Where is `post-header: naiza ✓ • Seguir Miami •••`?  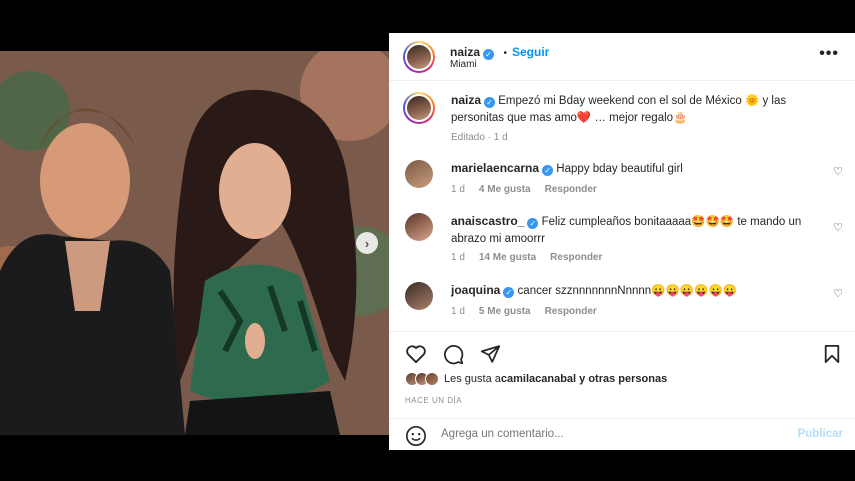
post-header: naiza ✓ • Seguir Miami ••• is located at coordinates (622, 57).